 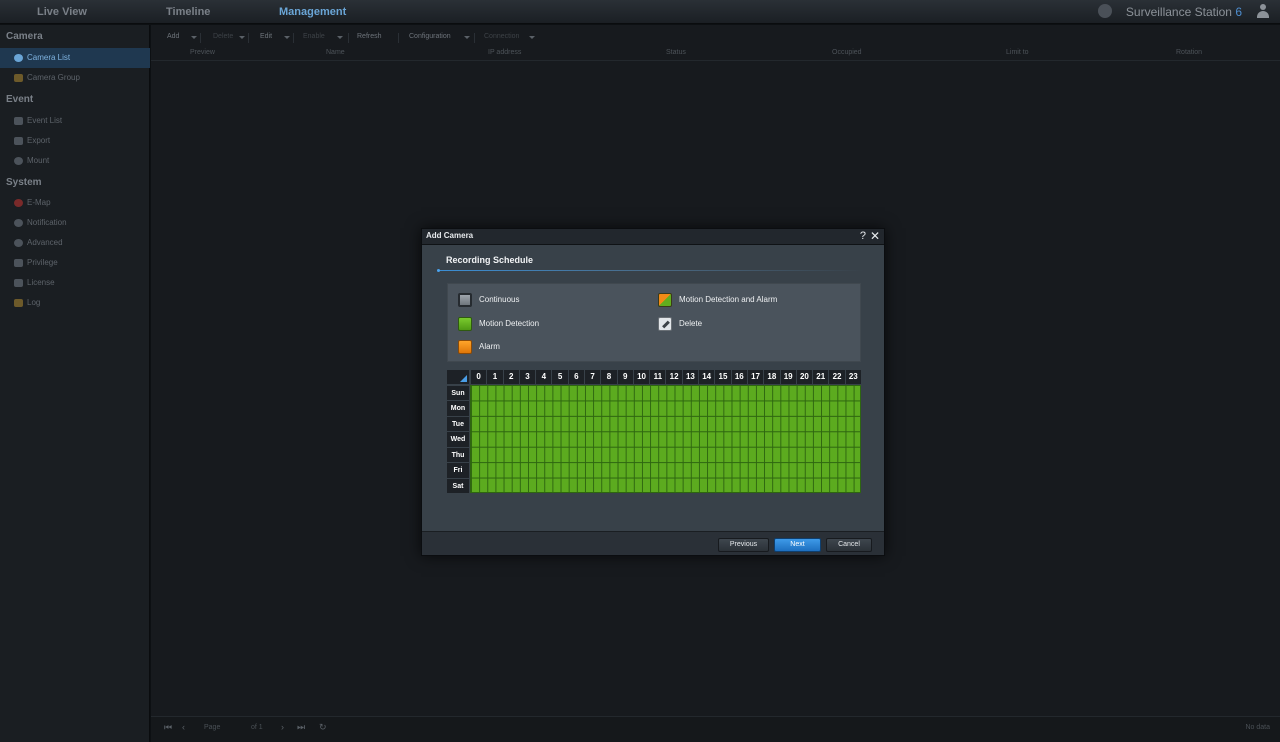 I want to click on sidebar-item-event-list: Event List, so click(x=75, y=121).